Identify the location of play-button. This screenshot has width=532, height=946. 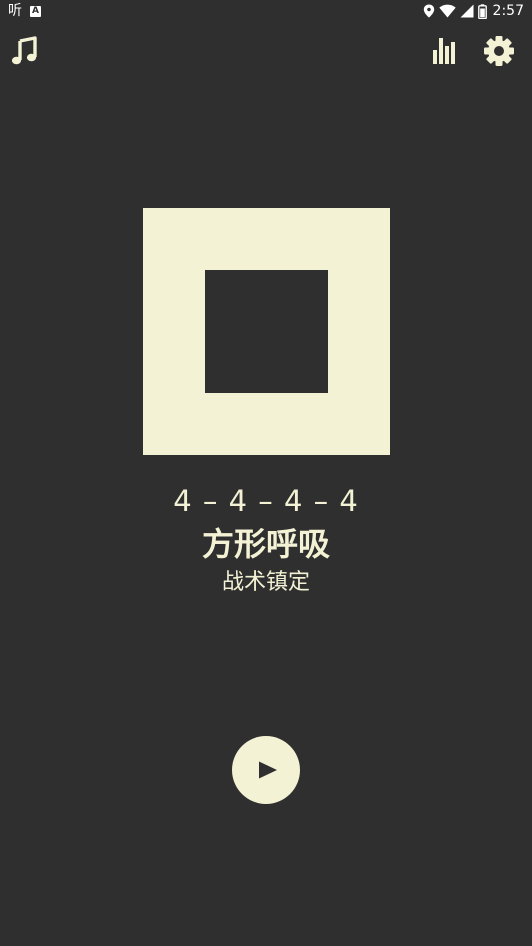
(266, 770).